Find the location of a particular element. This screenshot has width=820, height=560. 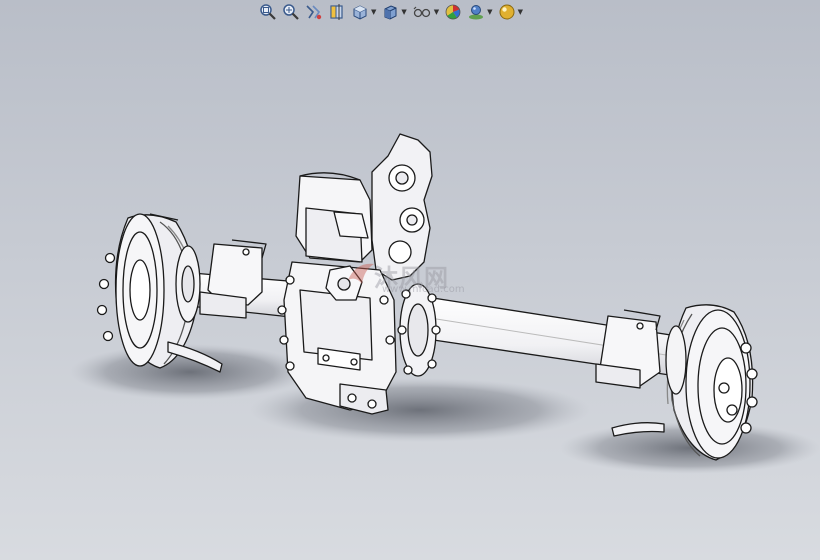

left-hub-flange is located at coordinates (188, 284).